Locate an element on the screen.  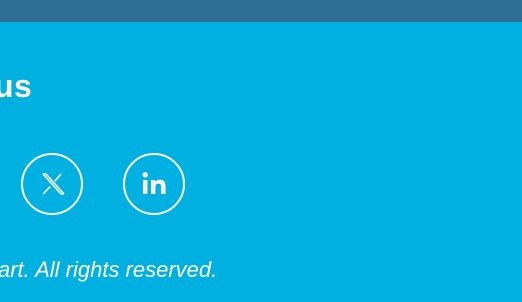
linkedin-icon is located at coordinates (154, 183).